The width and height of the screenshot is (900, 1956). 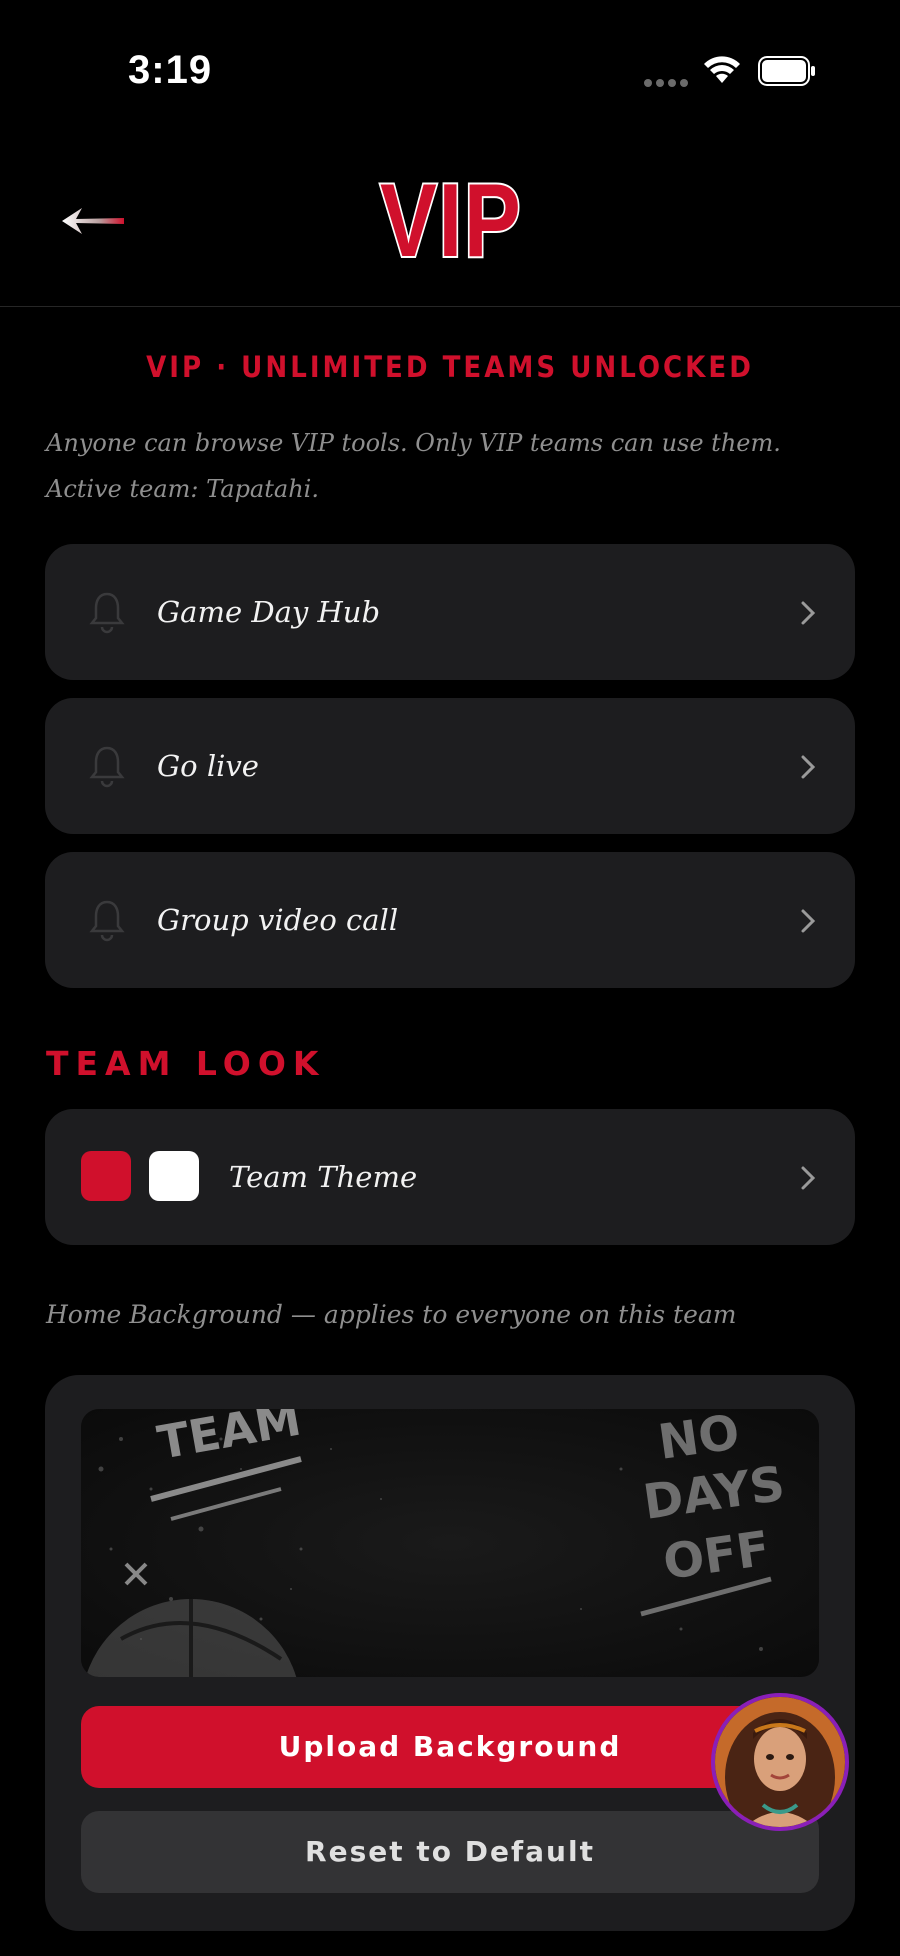 I want to click on back-button, so click(x=92, y=221).